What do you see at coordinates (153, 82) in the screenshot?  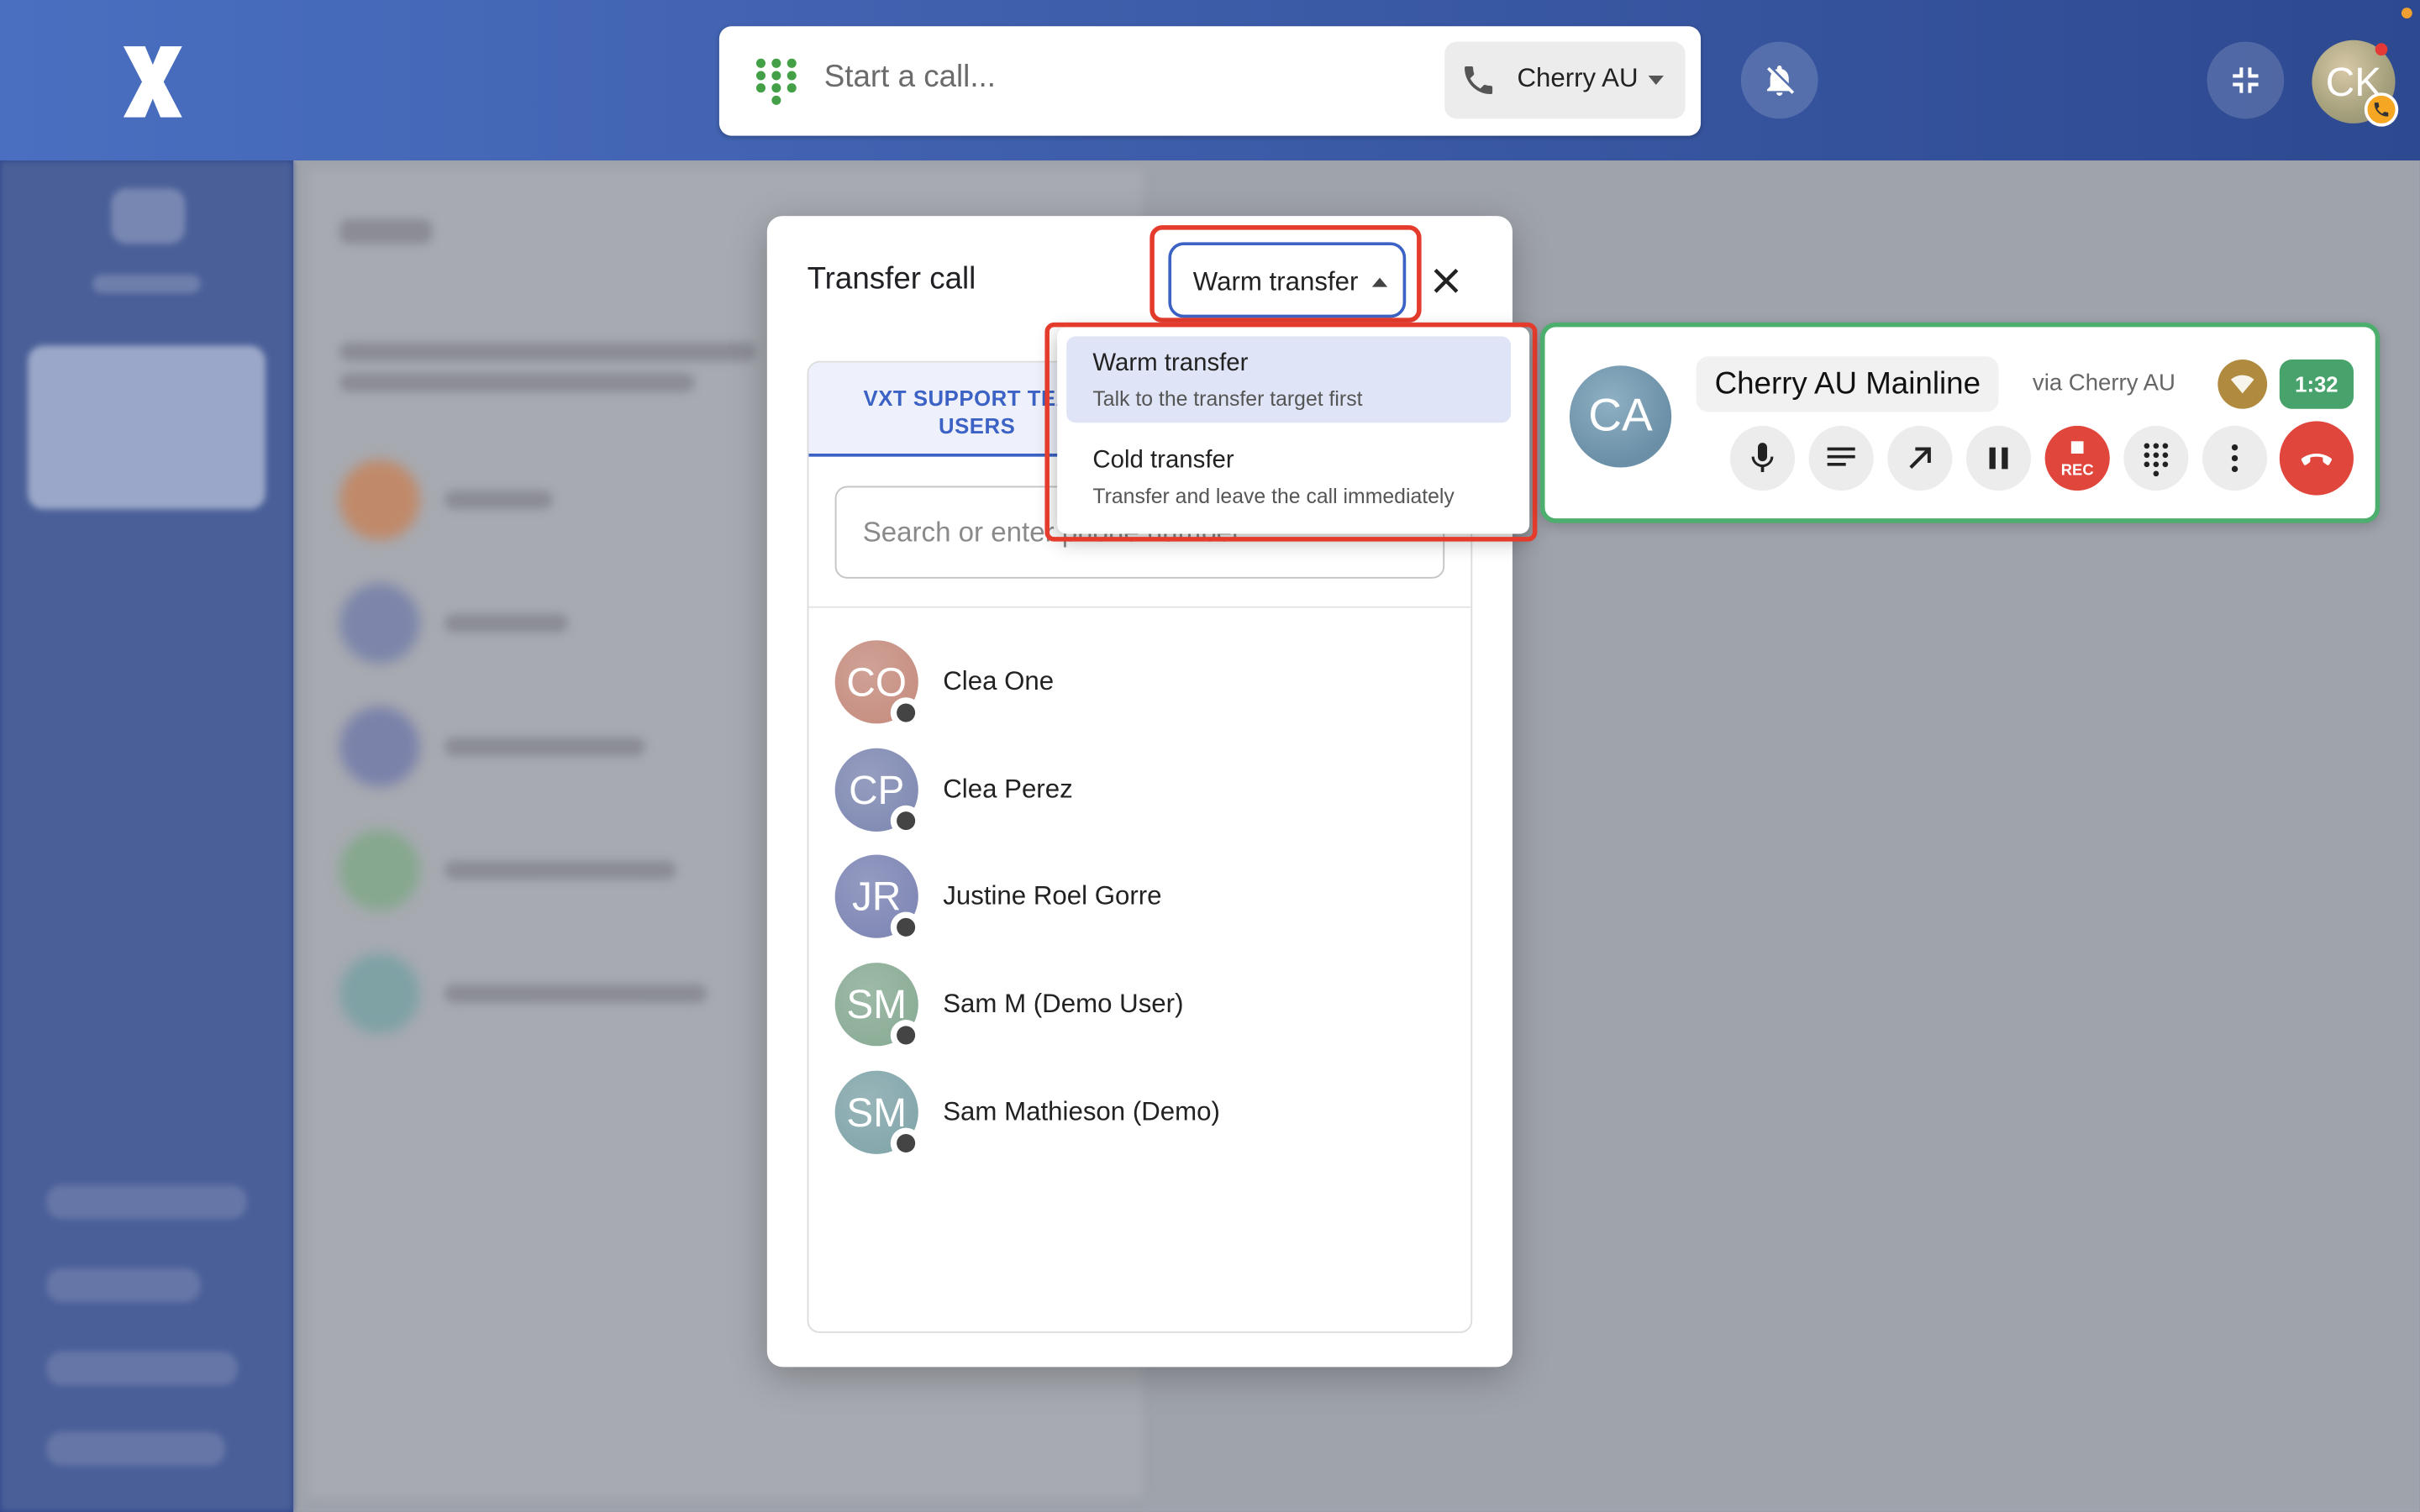 I see `vxt-logo-icon` at bounding box center [153, 82].